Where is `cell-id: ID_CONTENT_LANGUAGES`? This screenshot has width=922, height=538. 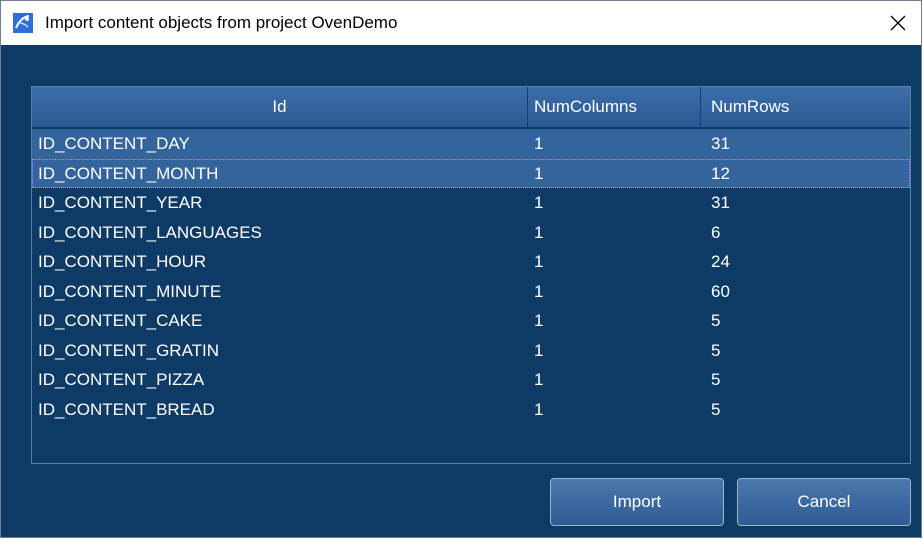
cell-id: ID_CONTENT_LANGUAGES is located at coordinates (150, 232).